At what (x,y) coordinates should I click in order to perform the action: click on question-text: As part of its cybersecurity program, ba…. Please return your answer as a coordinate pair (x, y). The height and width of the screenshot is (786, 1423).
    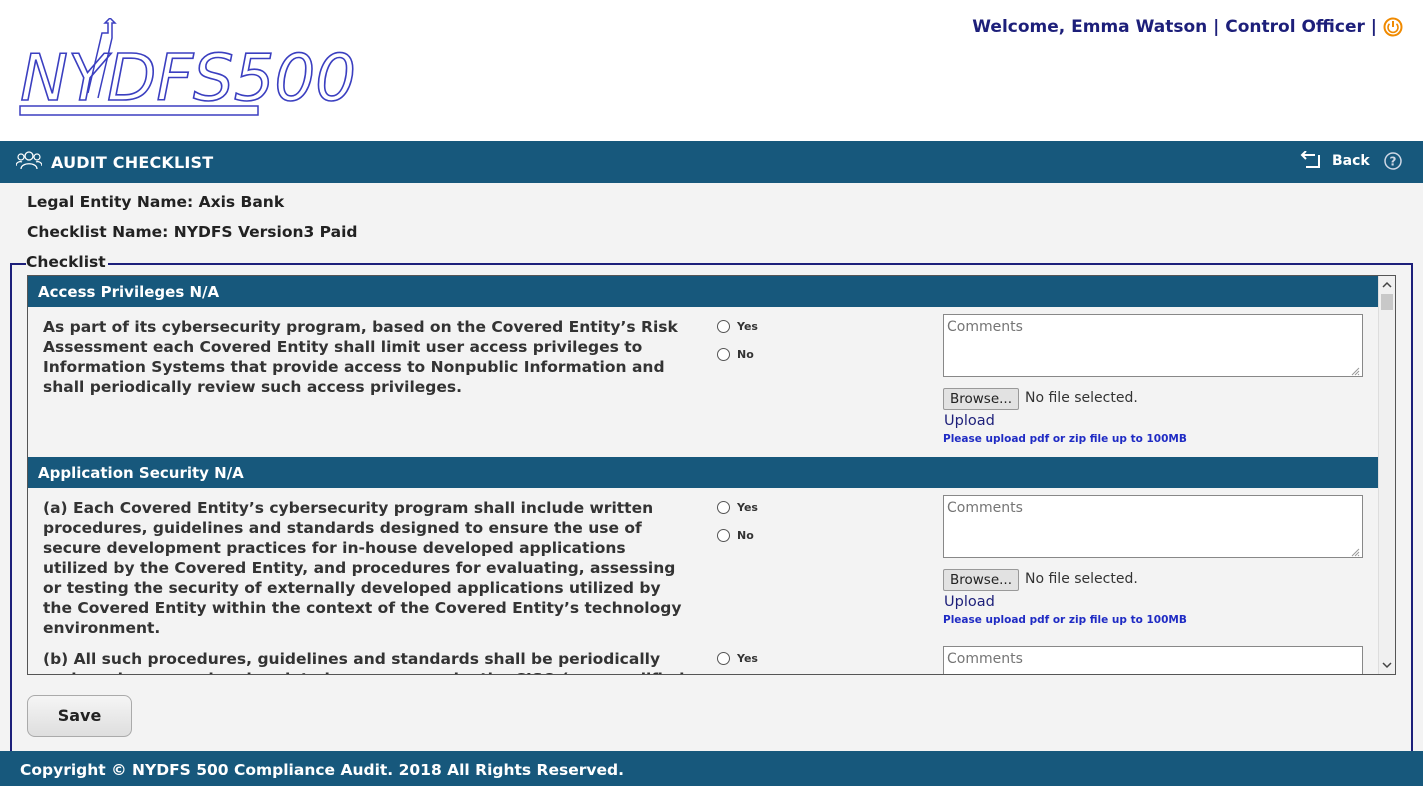
    Looking at the image, I should click on (360, 357).